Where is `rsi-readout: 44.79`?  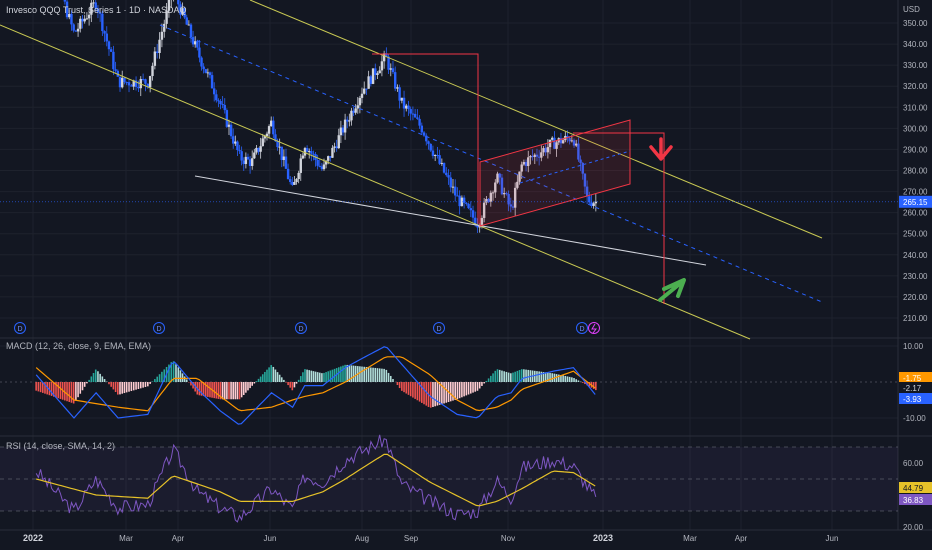 rsi-readout: 44.79 is located at coordinates (913, 488).